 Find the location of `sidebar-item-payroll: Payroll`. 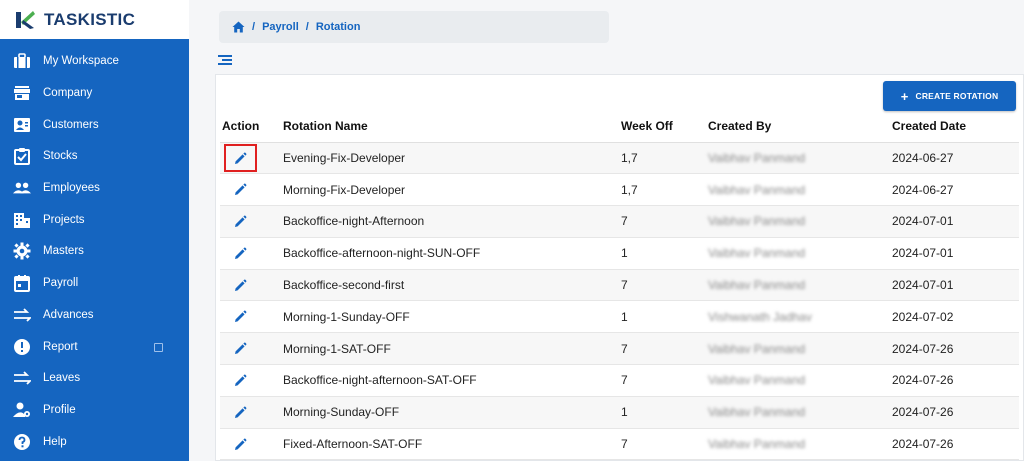

sidebar-item-payroll: Payroll is located at coordinates (94, 283).